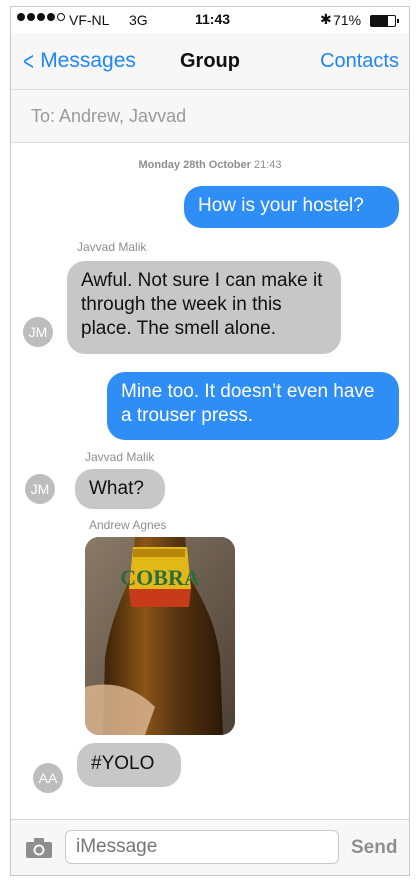 The image size is (420, 881). What do you see at coordinates (129, 765) in the screenshot?
I see `message-bubble-incoming: #YOLO` at bounding box center [129, 765].